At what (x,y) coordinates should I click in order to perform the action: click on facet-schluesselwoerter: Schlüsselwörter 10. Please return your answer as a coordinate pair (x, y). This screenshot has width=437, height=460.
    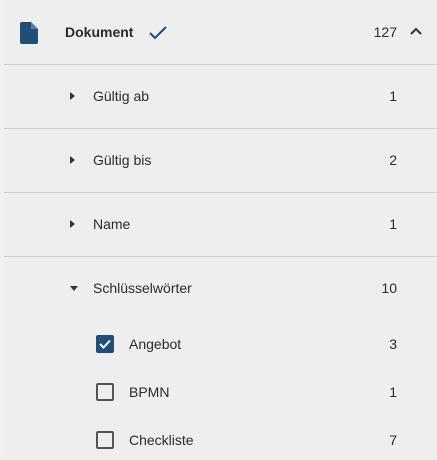
    Looking at the image, I should click on (220, 288).